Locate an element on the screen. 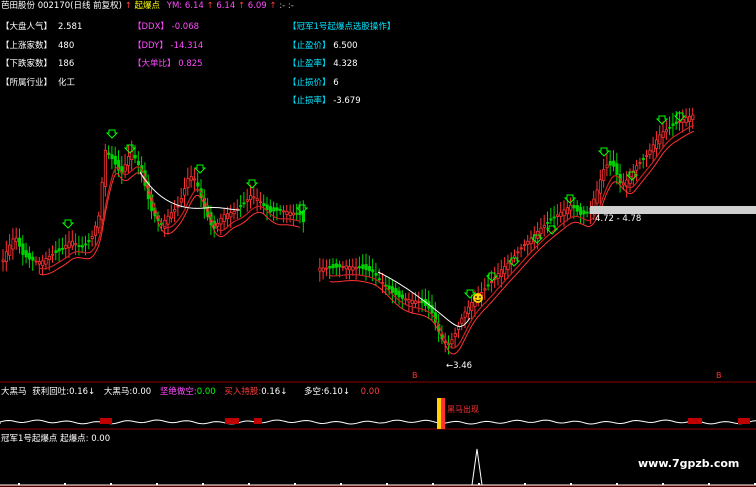 This screenshot has width=756, height=487. current-price-band is located at coordinates (673, 210).